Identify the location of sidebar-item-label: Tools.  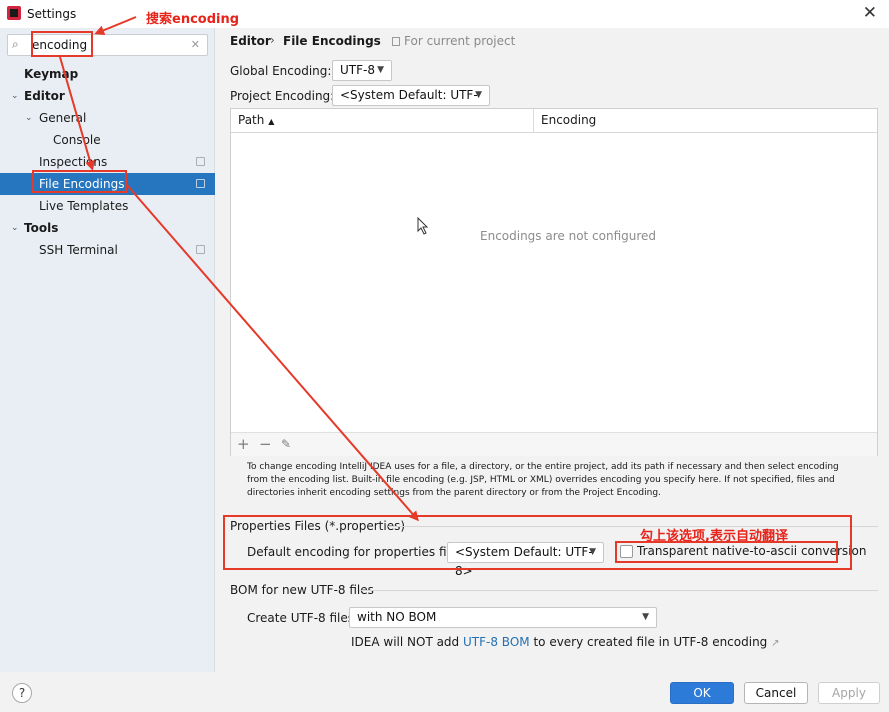
(41, 228).